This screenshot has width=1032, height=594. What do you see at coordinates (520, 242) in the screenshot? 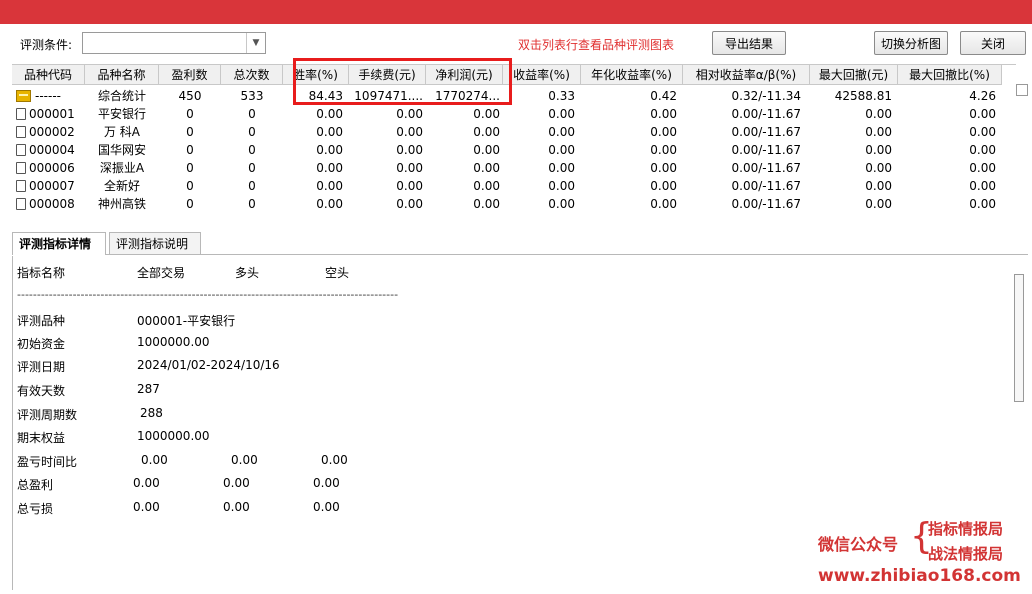
I see `detail-tabs: 评测指标详情 评测指标说明` at bounding box center [520, 242].